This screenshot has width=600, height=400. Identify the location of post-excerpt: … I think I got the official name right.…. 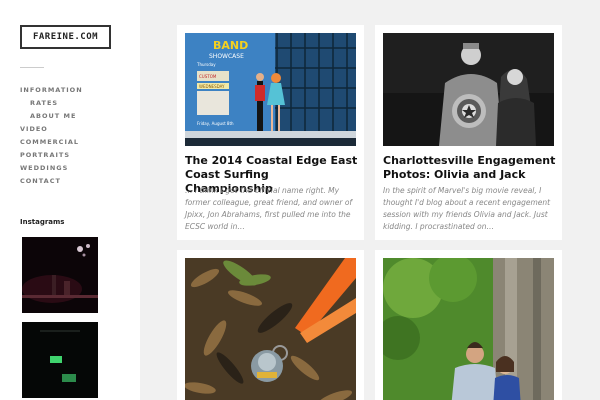
(269, 208).